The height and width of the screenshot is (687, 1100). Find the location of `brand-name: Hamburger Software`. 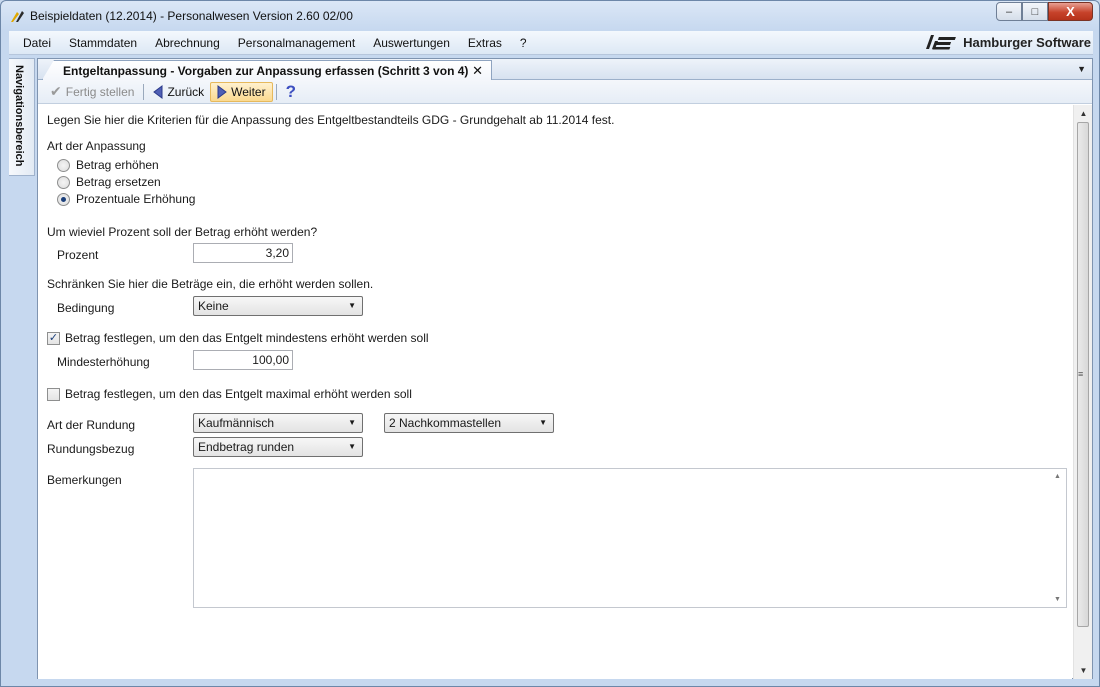

brand-name: Hamburger Software is located at coordinates (1027, 42).